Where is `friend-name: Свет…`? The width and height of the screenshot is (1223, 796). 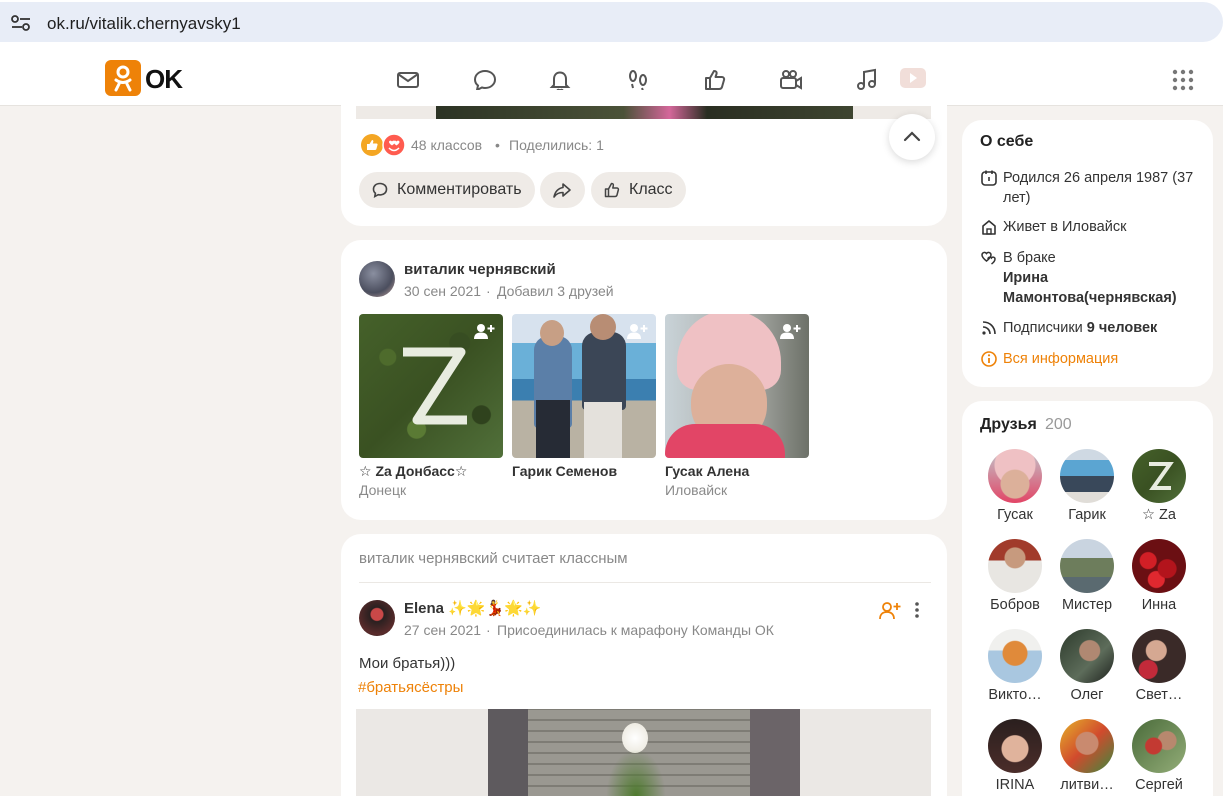 friend-name: Свет… is located at coordinates (1159, 695).